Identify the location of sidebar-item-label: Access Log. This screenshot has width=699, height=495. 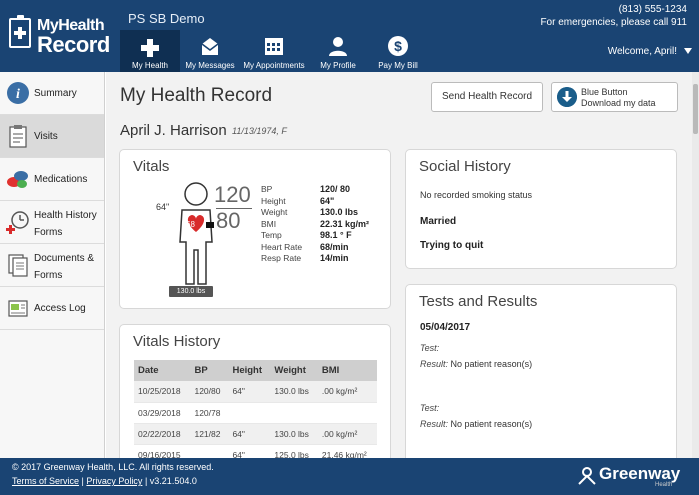
(60, 308).